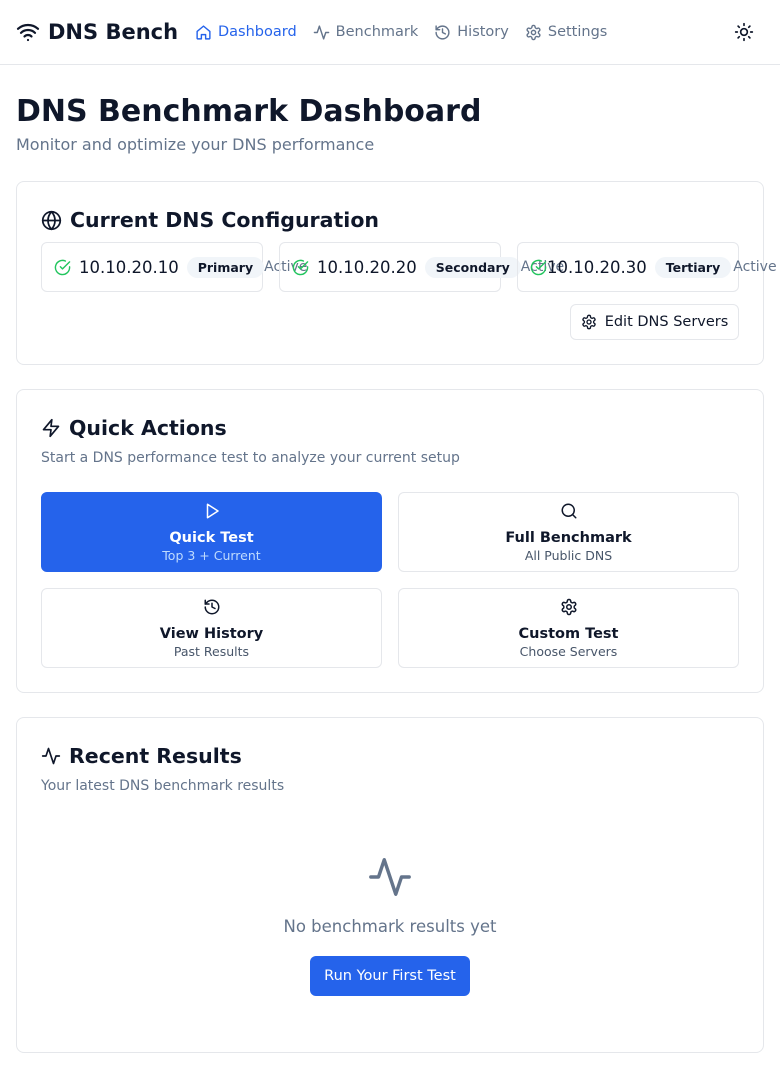  Describe the element at coordinates (148, 428) in the screenshot. I see `quick-actions-title: Quick Actions` at that location.